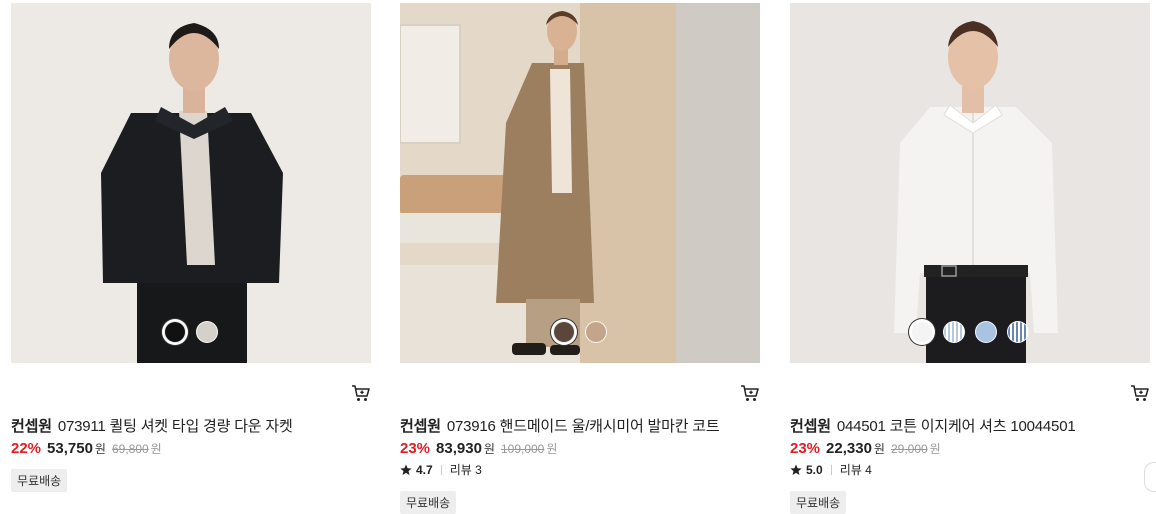 The width and height of the screenshot is (1156, 514). I want to click on rating-row: 5.0 리뷰 4, so click(831, 469).